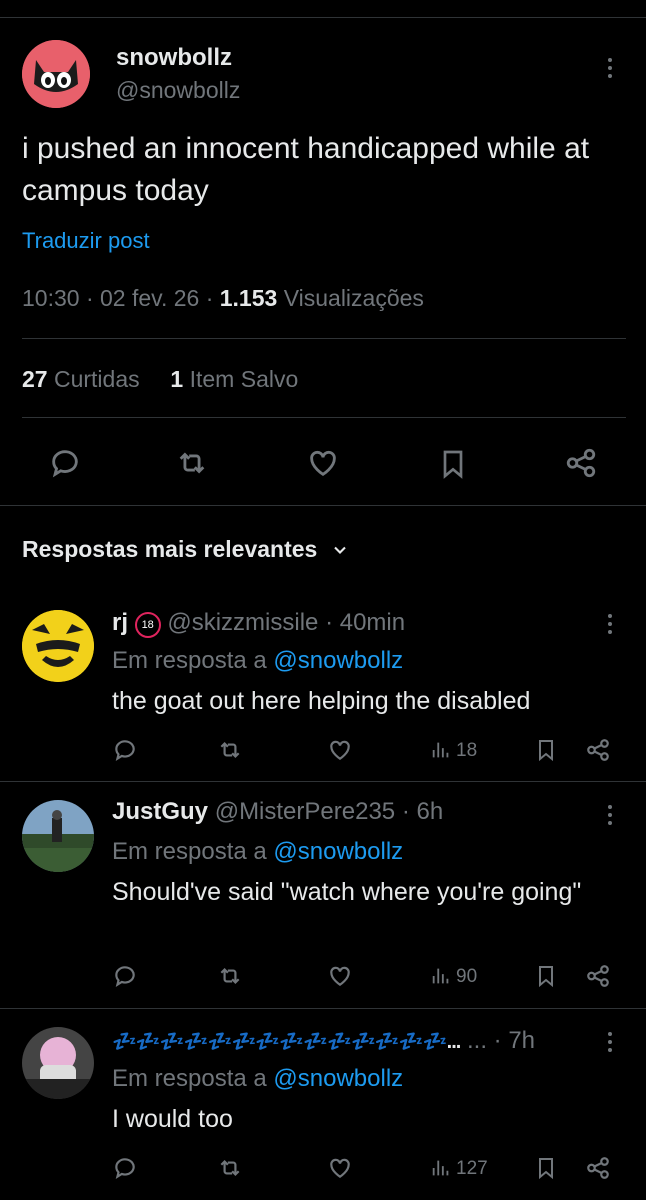  I want to click on views-label: Visualizações, so click(350, 298).